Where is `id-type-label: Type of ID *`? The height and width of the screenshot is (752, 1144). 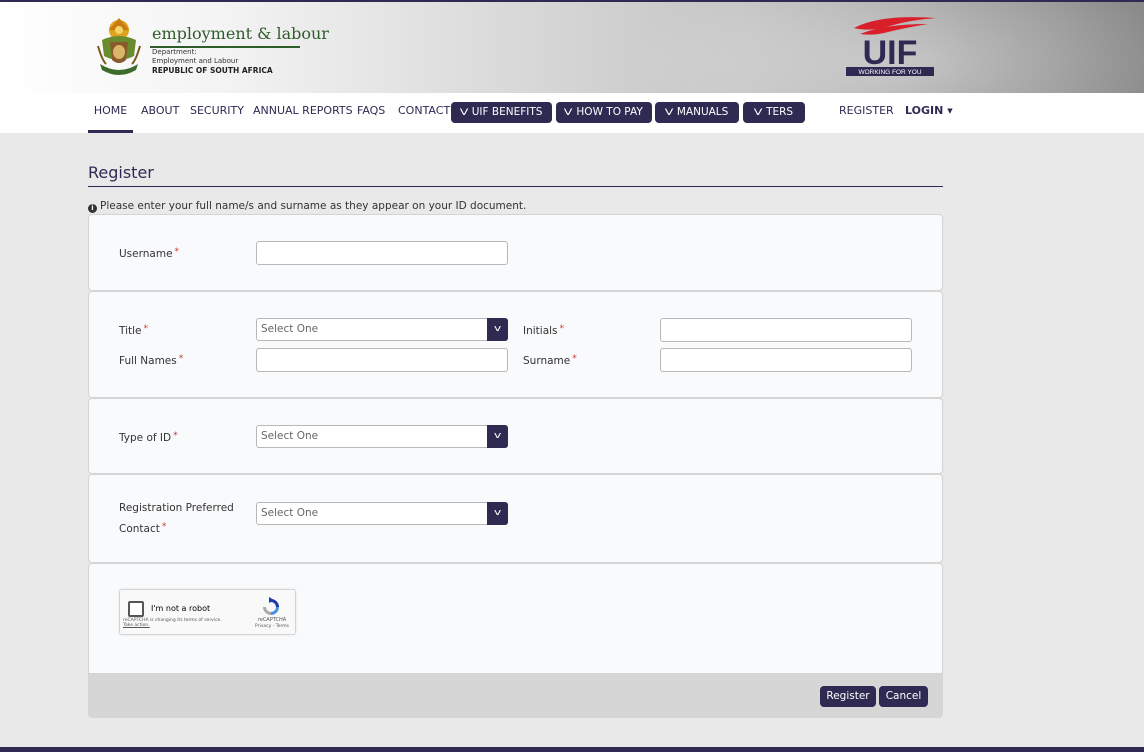 id-type-label: Type of ID * is located at coordinates (148, 437).